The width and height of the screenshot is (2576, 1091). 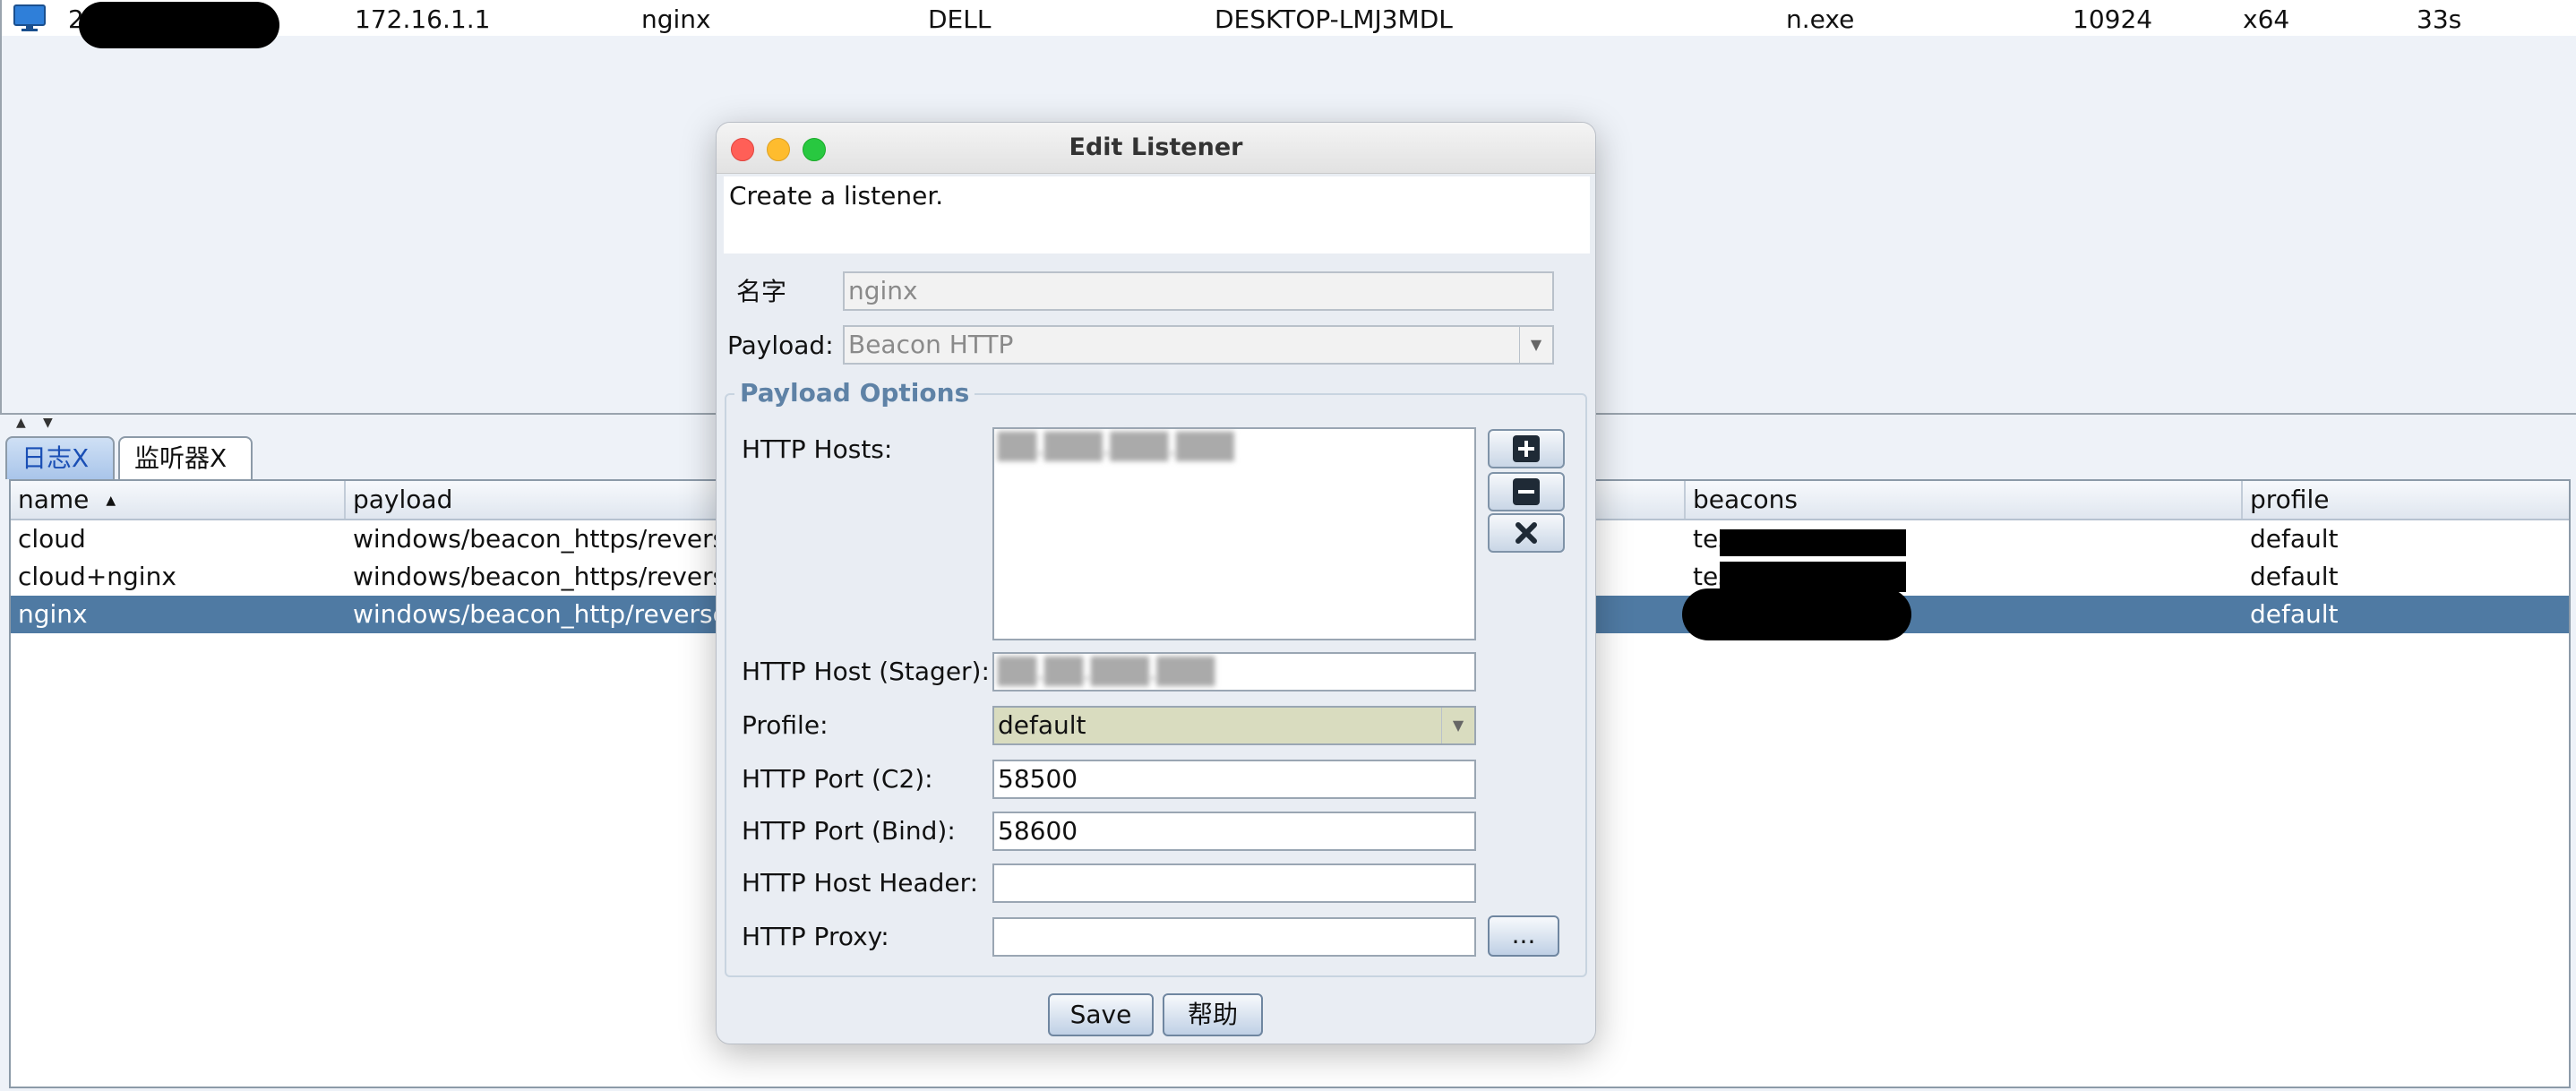 What do you see at coordinates (866, 671) in the screenshot?
I see `stager-label: HTTP Host (Stager):` at bounding box center [866, 671].